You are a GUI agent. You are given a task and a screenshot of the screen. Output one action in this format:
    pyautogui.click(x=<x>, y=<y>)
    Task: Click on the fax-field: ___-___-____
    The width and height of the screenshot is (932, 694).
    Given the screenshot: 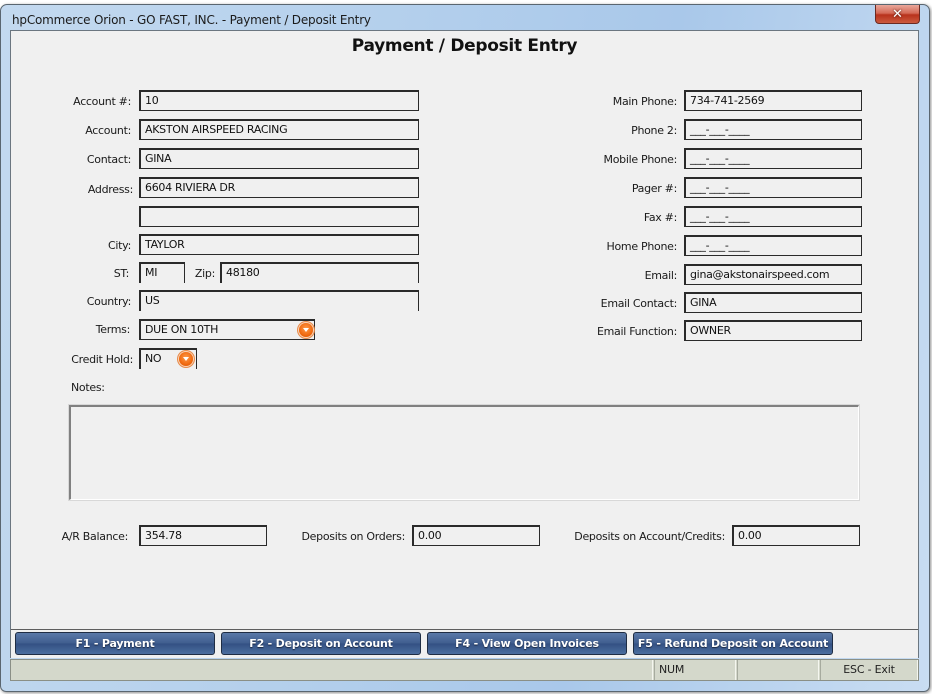 What is the action you would take?
    pyautogui.click(x=773, y=216)
    